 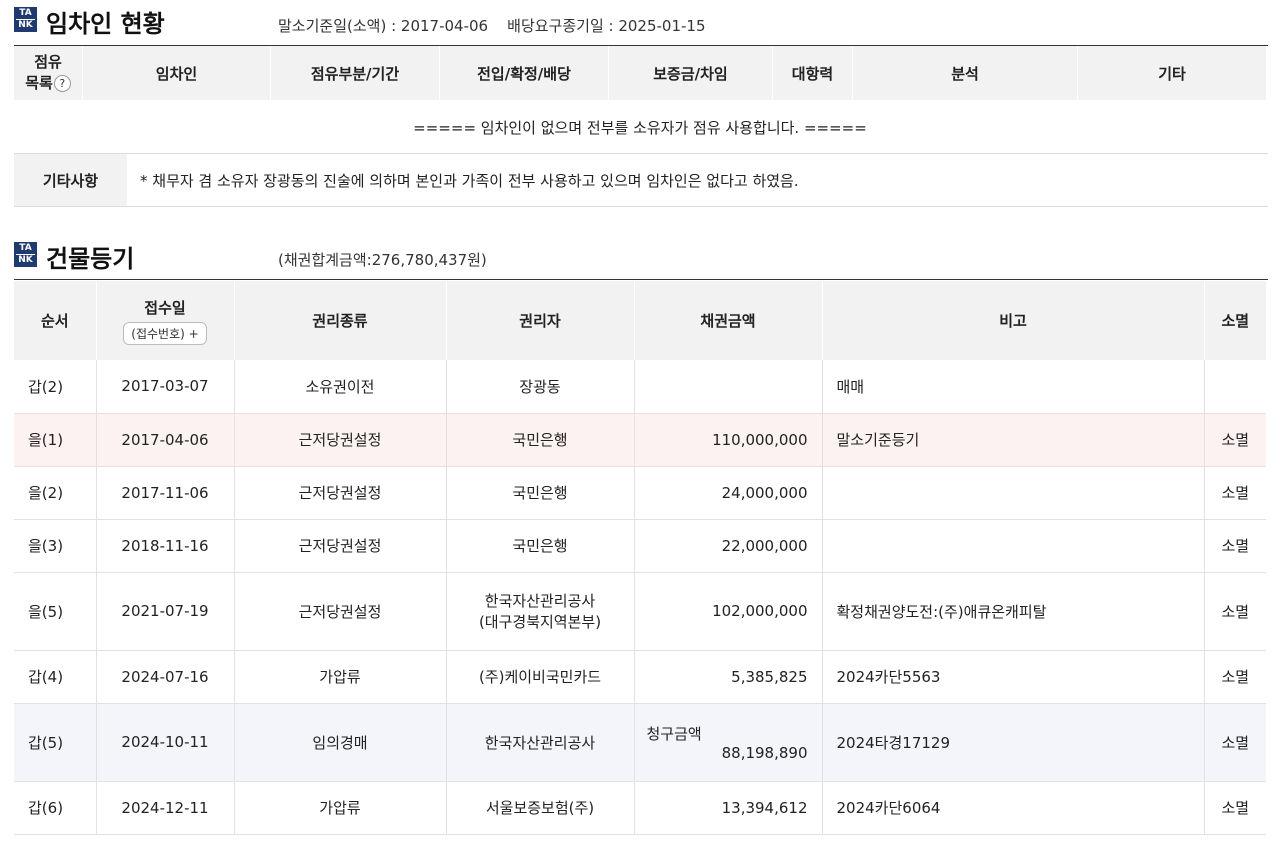 What do you see at coordinates (1013, 387) in the screenshot?
I see `cell-note: 매매` at bounding box center [1013, 387].